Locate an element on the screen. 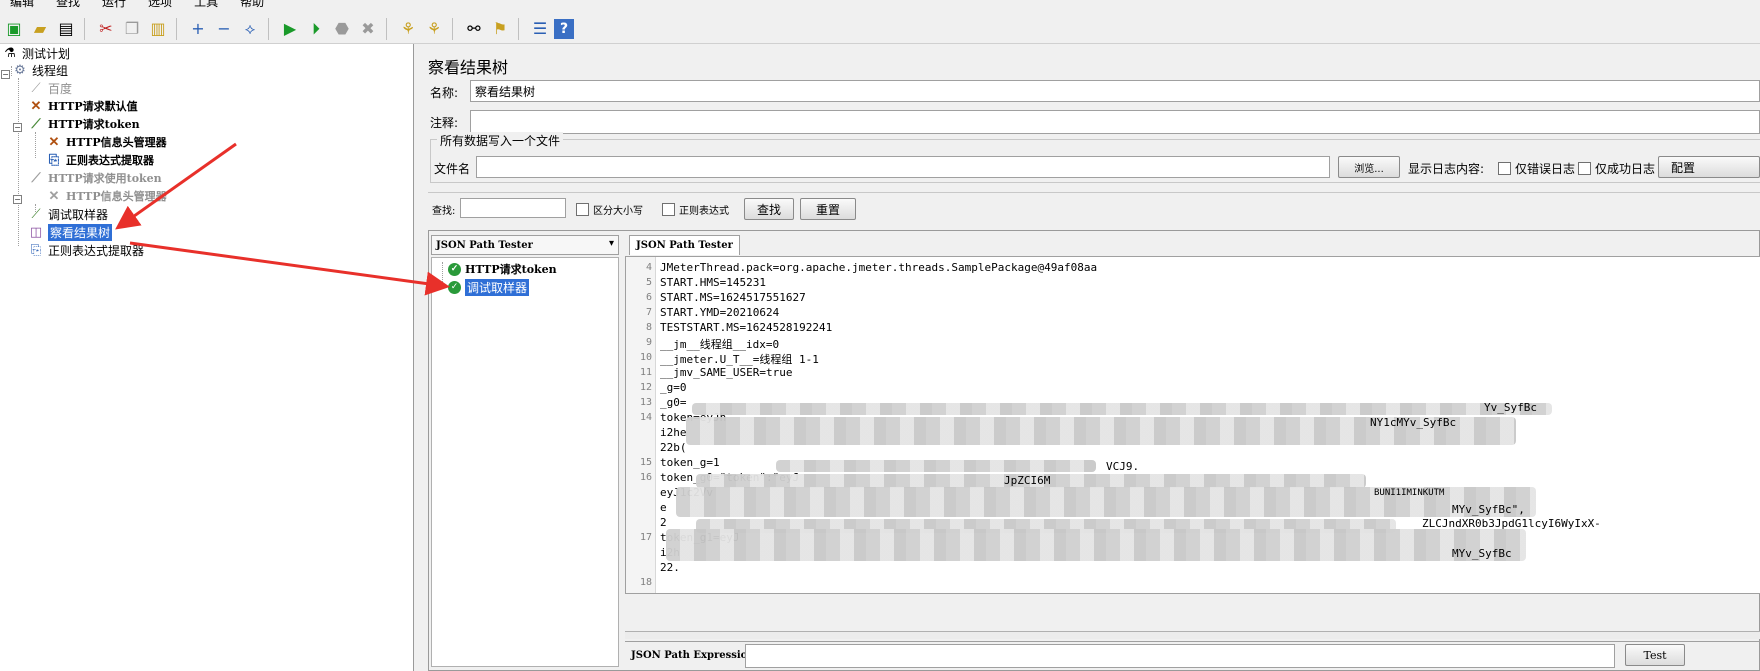  expression-bar: JSON Path Expression Test is located at coordinates (1192, 655).